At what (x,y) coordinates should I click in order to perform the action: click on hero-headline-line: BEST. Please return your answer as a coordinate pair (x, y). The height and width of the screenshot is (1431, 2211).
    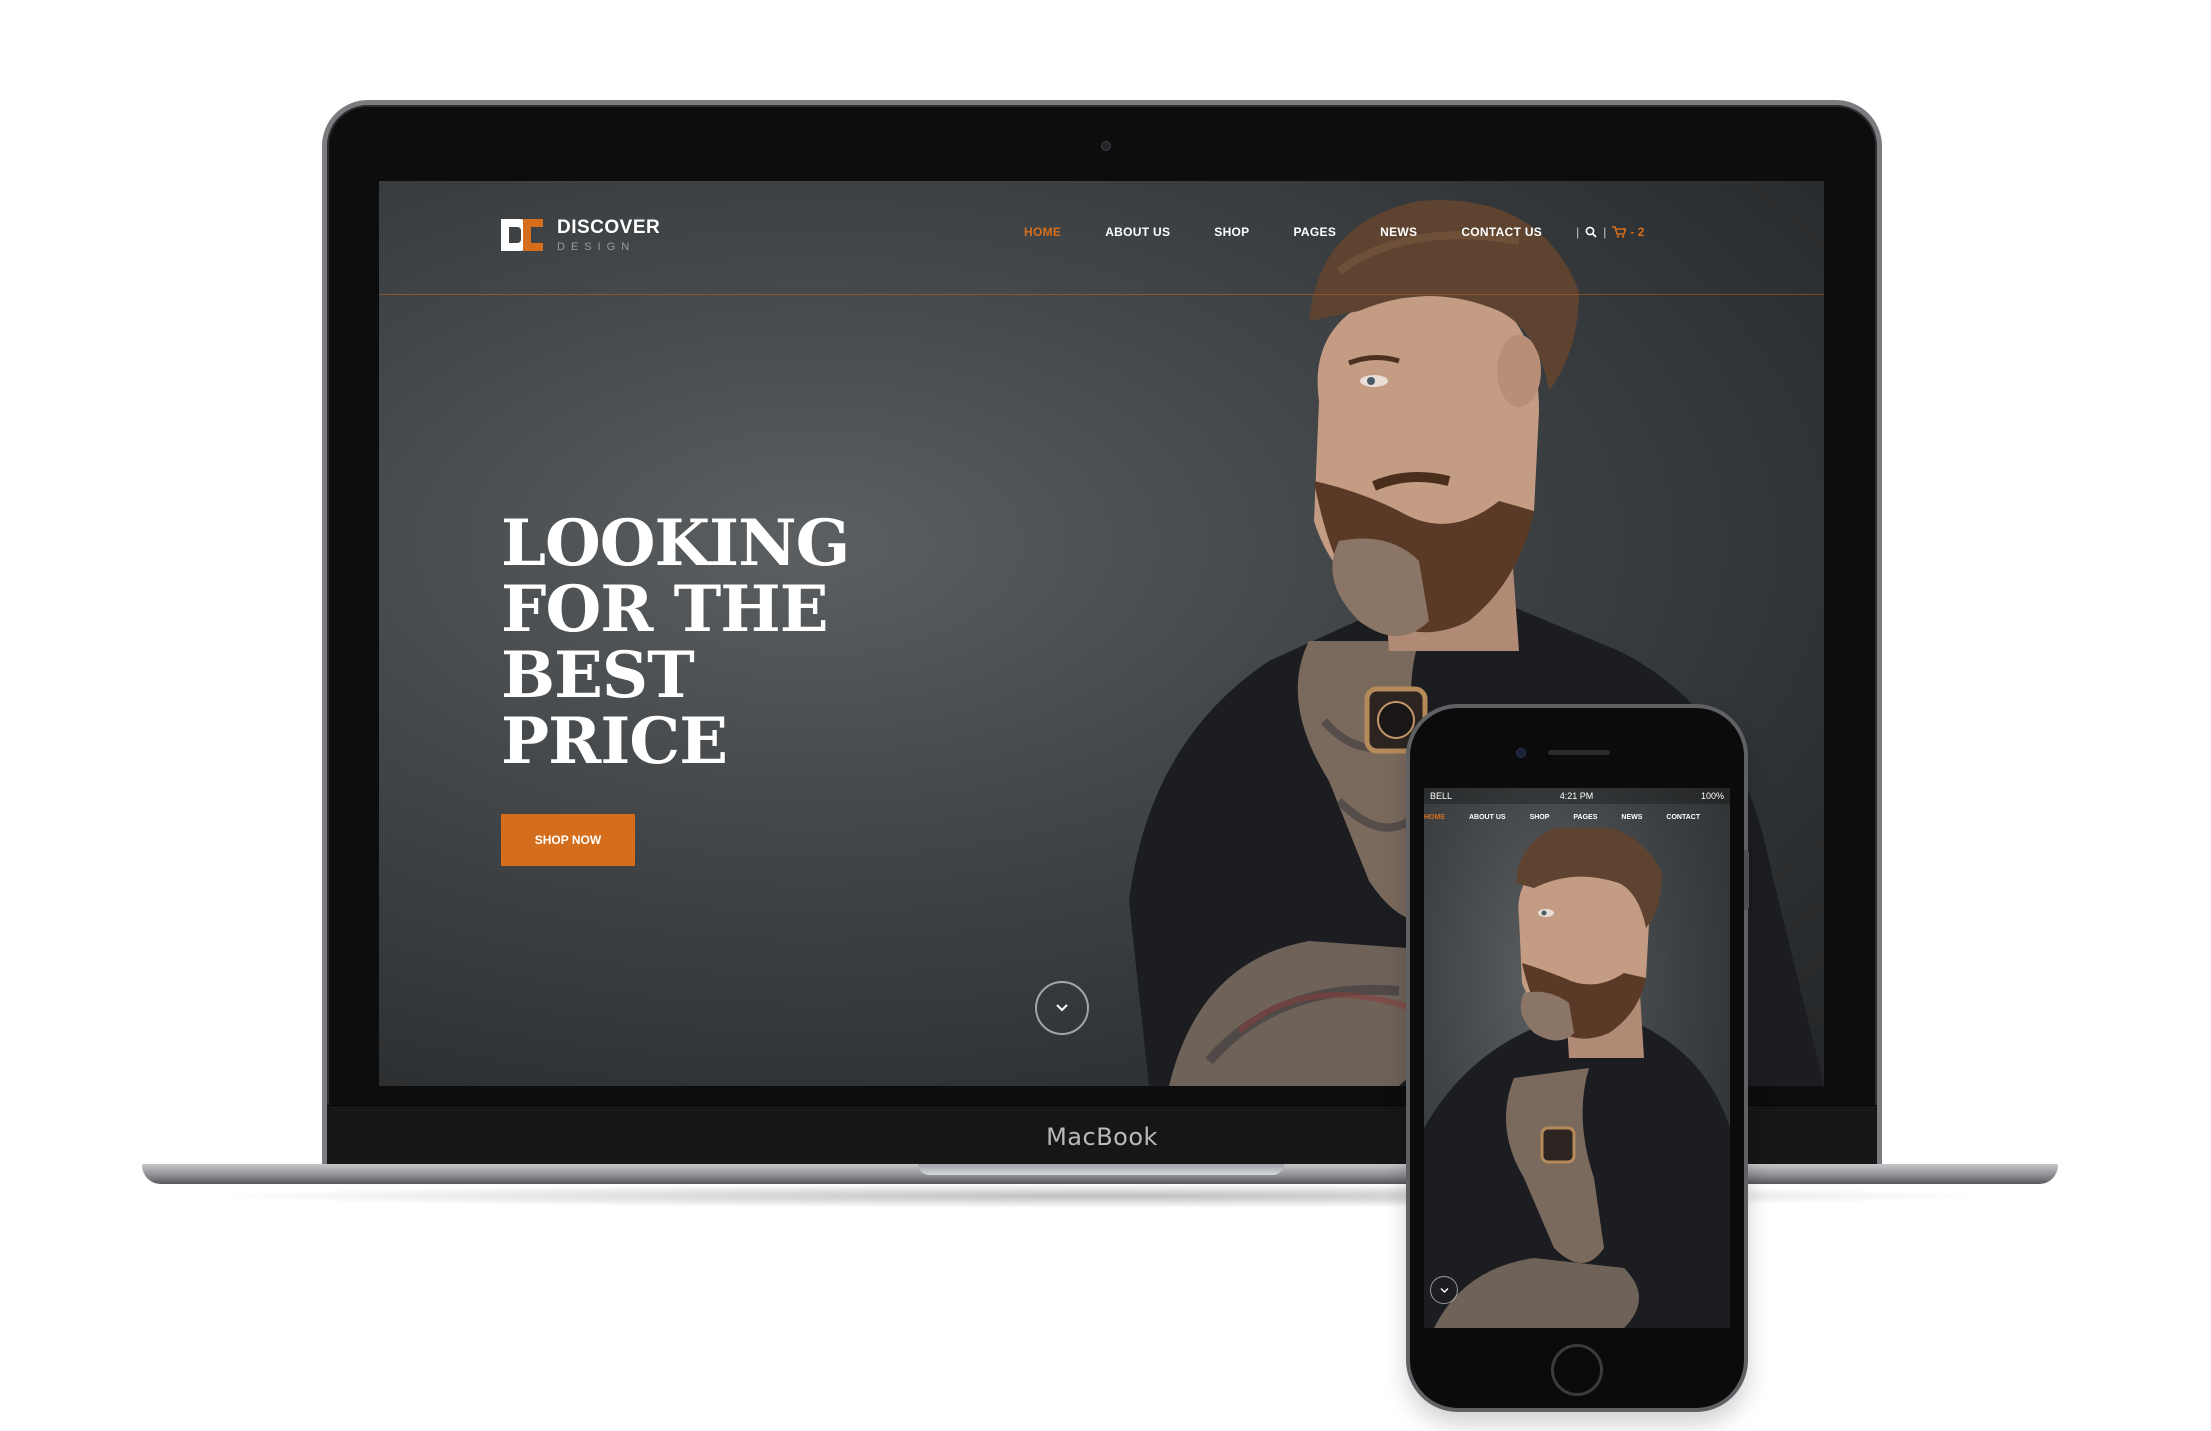
    Looking at the image, I should click on (598, 675).